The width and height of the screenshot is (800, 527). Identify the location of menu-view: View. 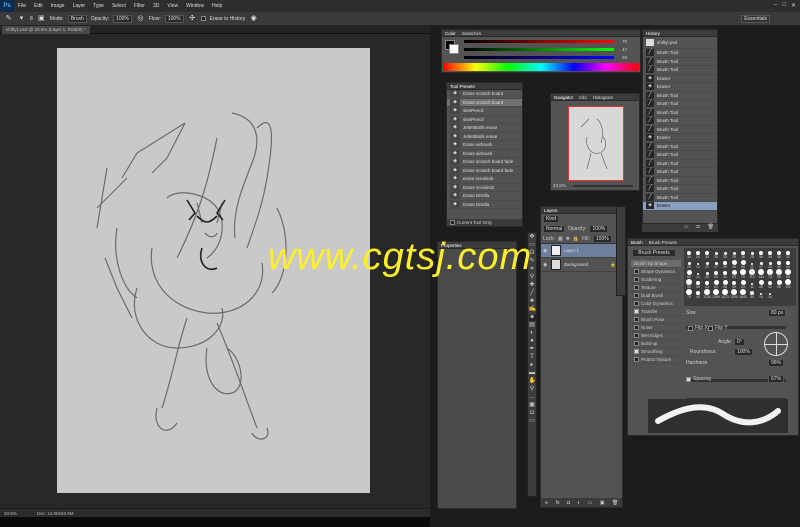
(172, 6).